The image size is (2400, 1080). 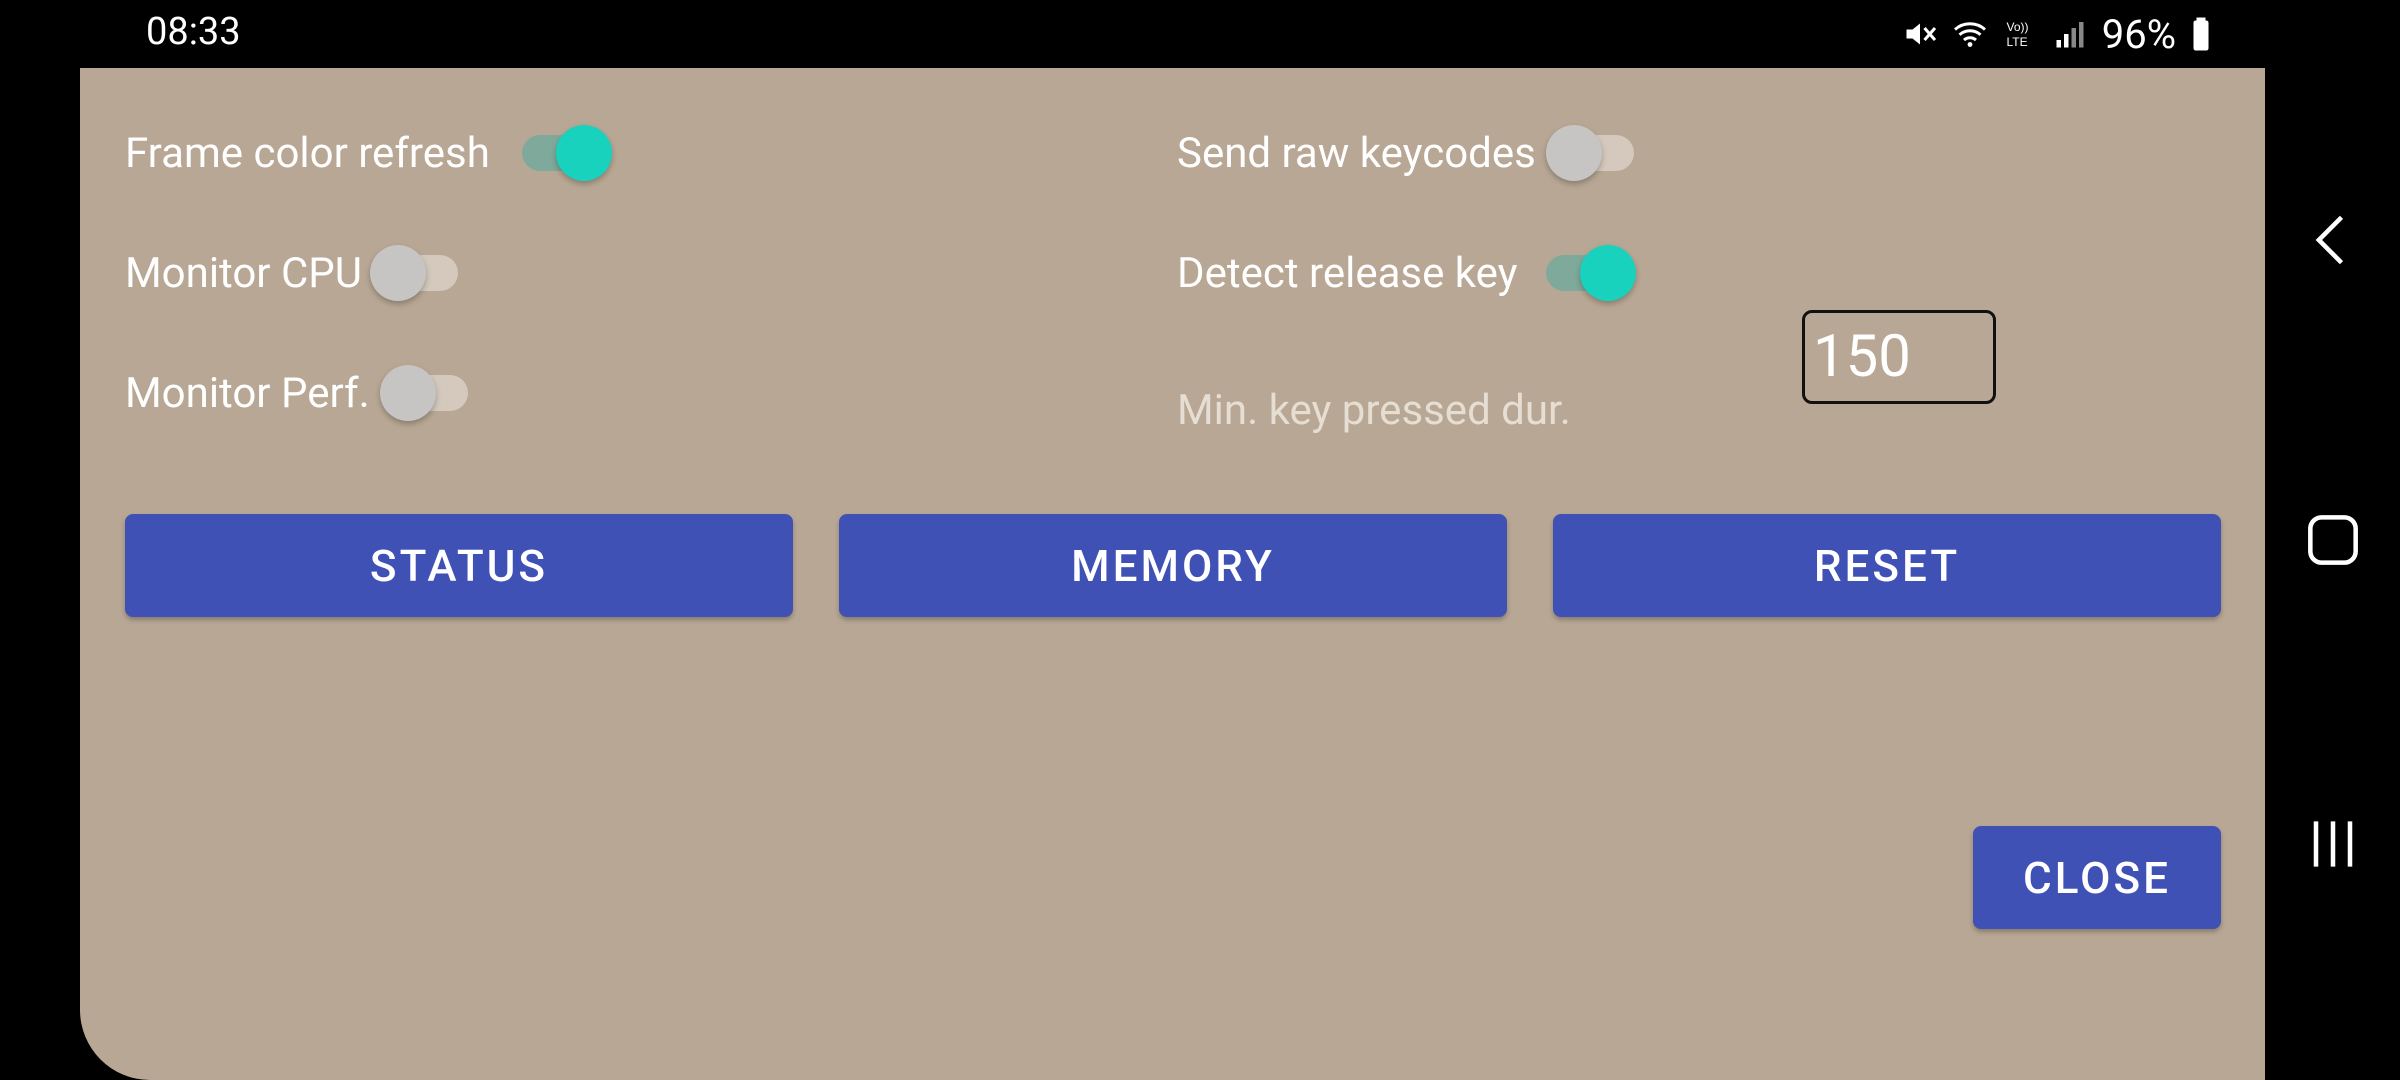 What do you see at coordinates (1173, 565) in the screenshot?
I see `memory-button: MEMORY` at bounding box center [1173, 565].